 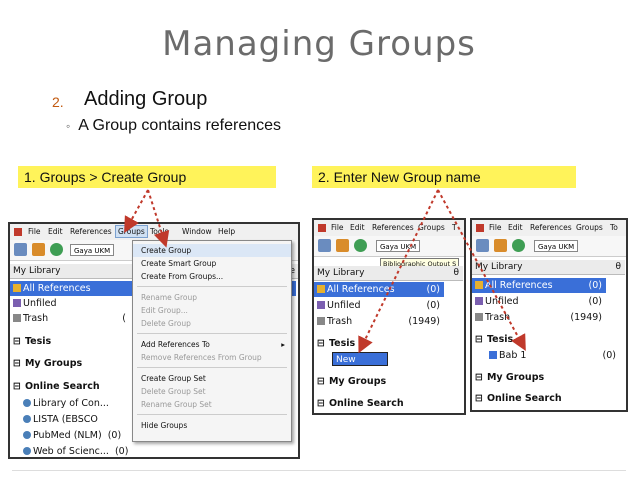 What do you see at coordinates (319, 473) in the screenshot?
I see `slide-footer-line` at bounding box center [319, 473].